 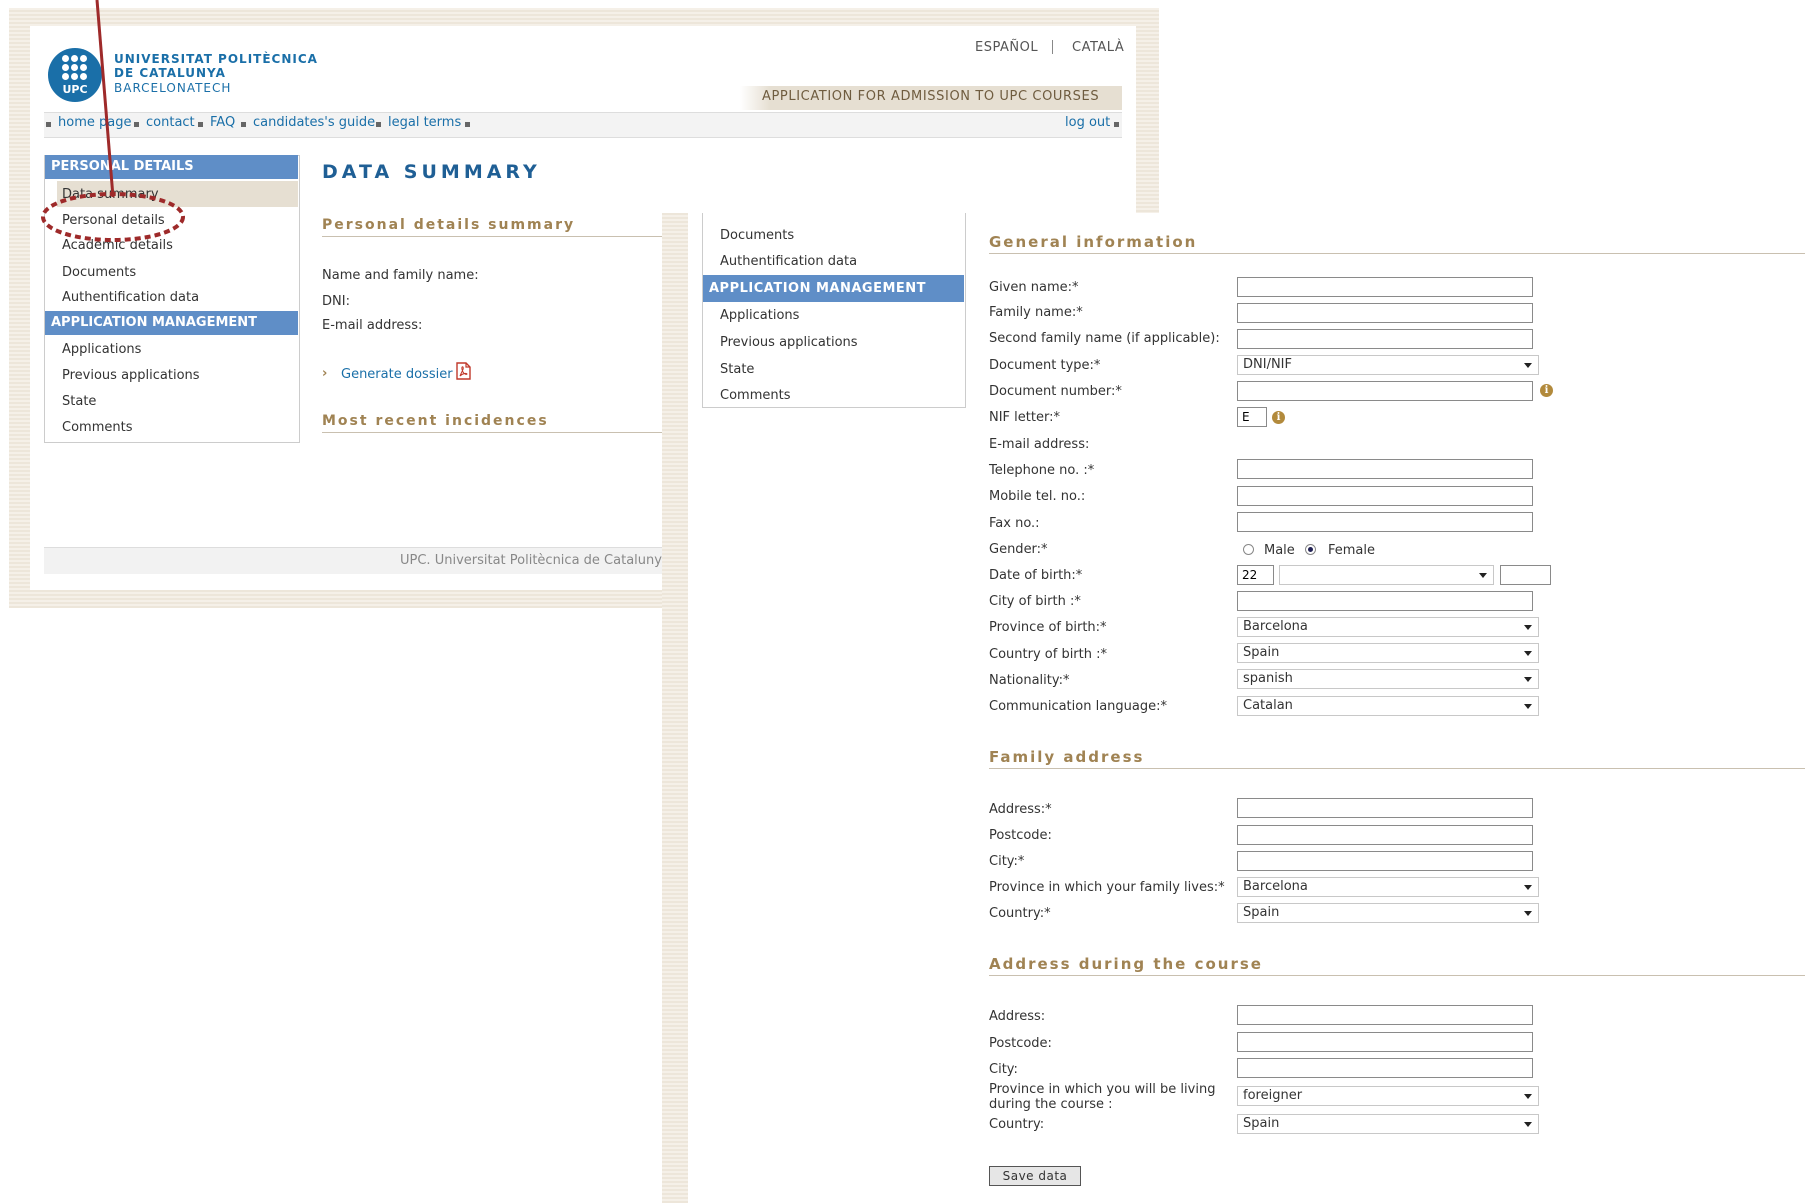 I want to click on label-course-province-line1: Province in which you will be living, so click(x=1102, y=1089).